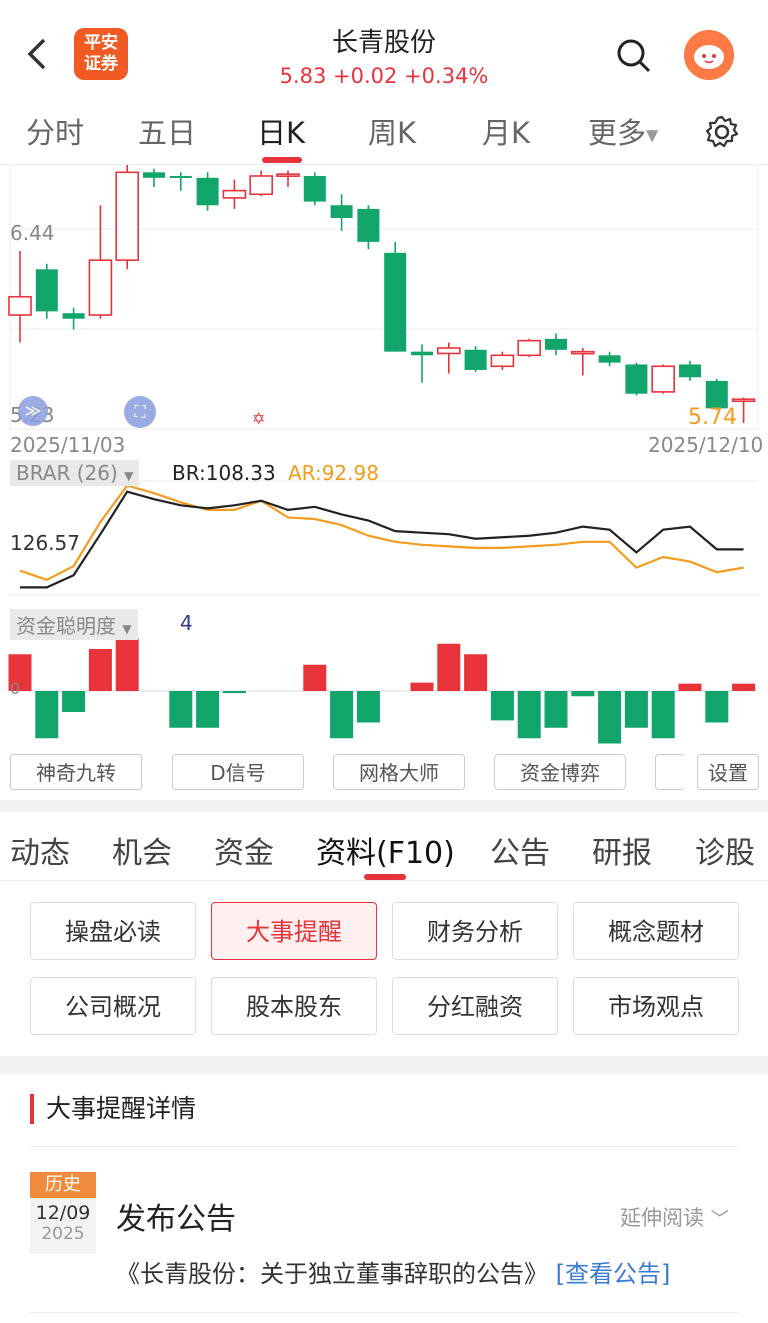 Image resolution: width=768 pixels, height=1323 pixels. Describe the element at coordinates (238, 772) in the screenshot. I see `d-signal-button: D信号` at that location.